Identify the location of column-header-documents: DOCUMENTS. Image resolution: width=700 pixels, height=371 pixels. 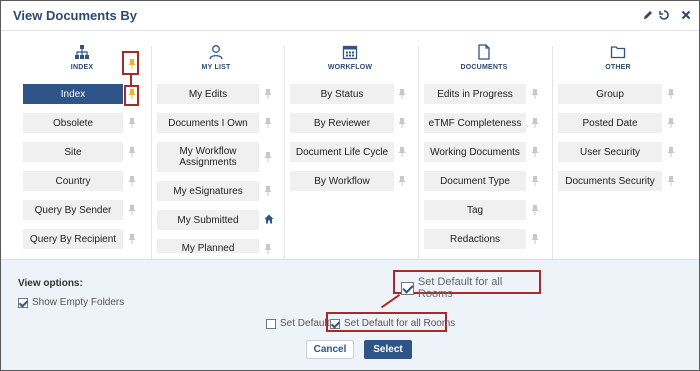
(484, 57).